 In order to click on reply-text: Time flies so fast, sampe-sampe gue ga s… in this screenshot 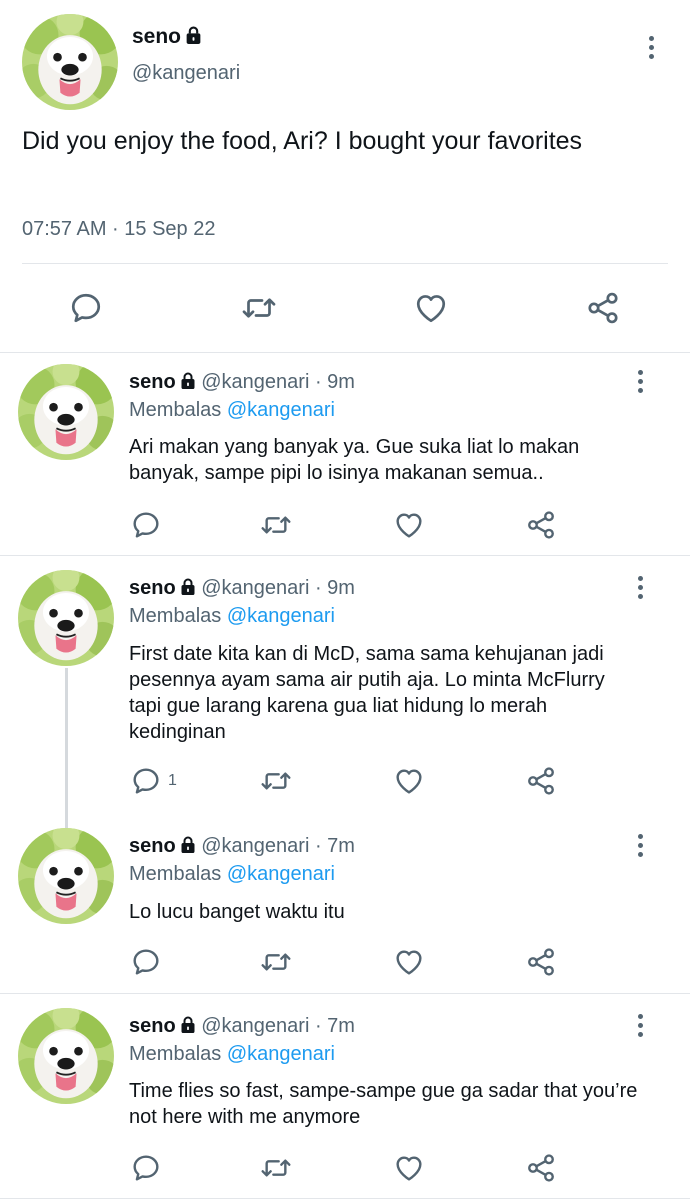, I will do `click(383, 1104)`.